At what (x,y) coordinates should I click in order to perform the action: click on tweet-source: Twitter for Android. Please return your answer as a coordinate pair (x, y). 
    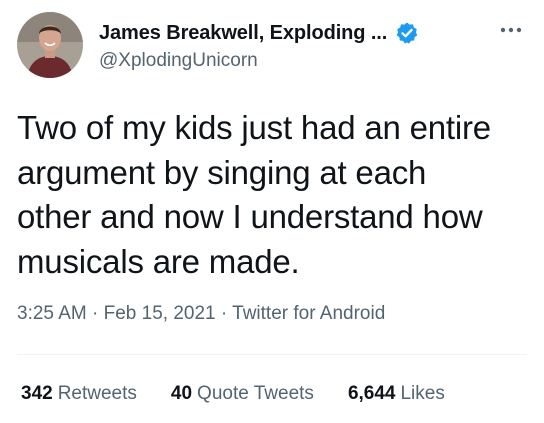
    Looking at the image, I should click on (308, 313).